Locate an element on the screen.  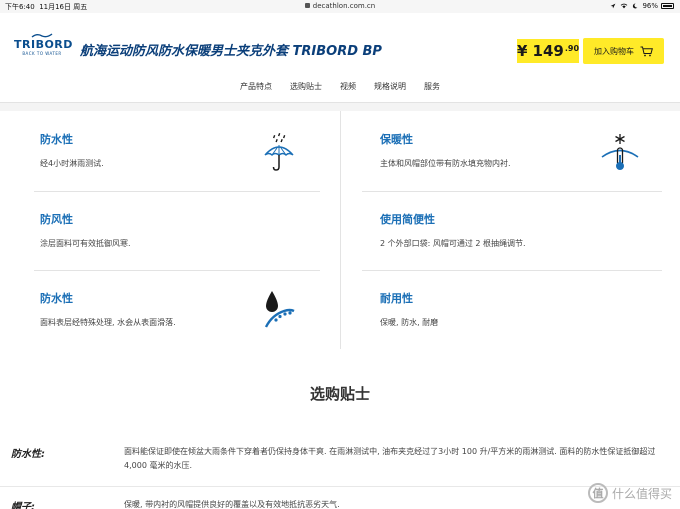
add-to-cart-button: 加入购物车 is located at coordinates (623, 51).